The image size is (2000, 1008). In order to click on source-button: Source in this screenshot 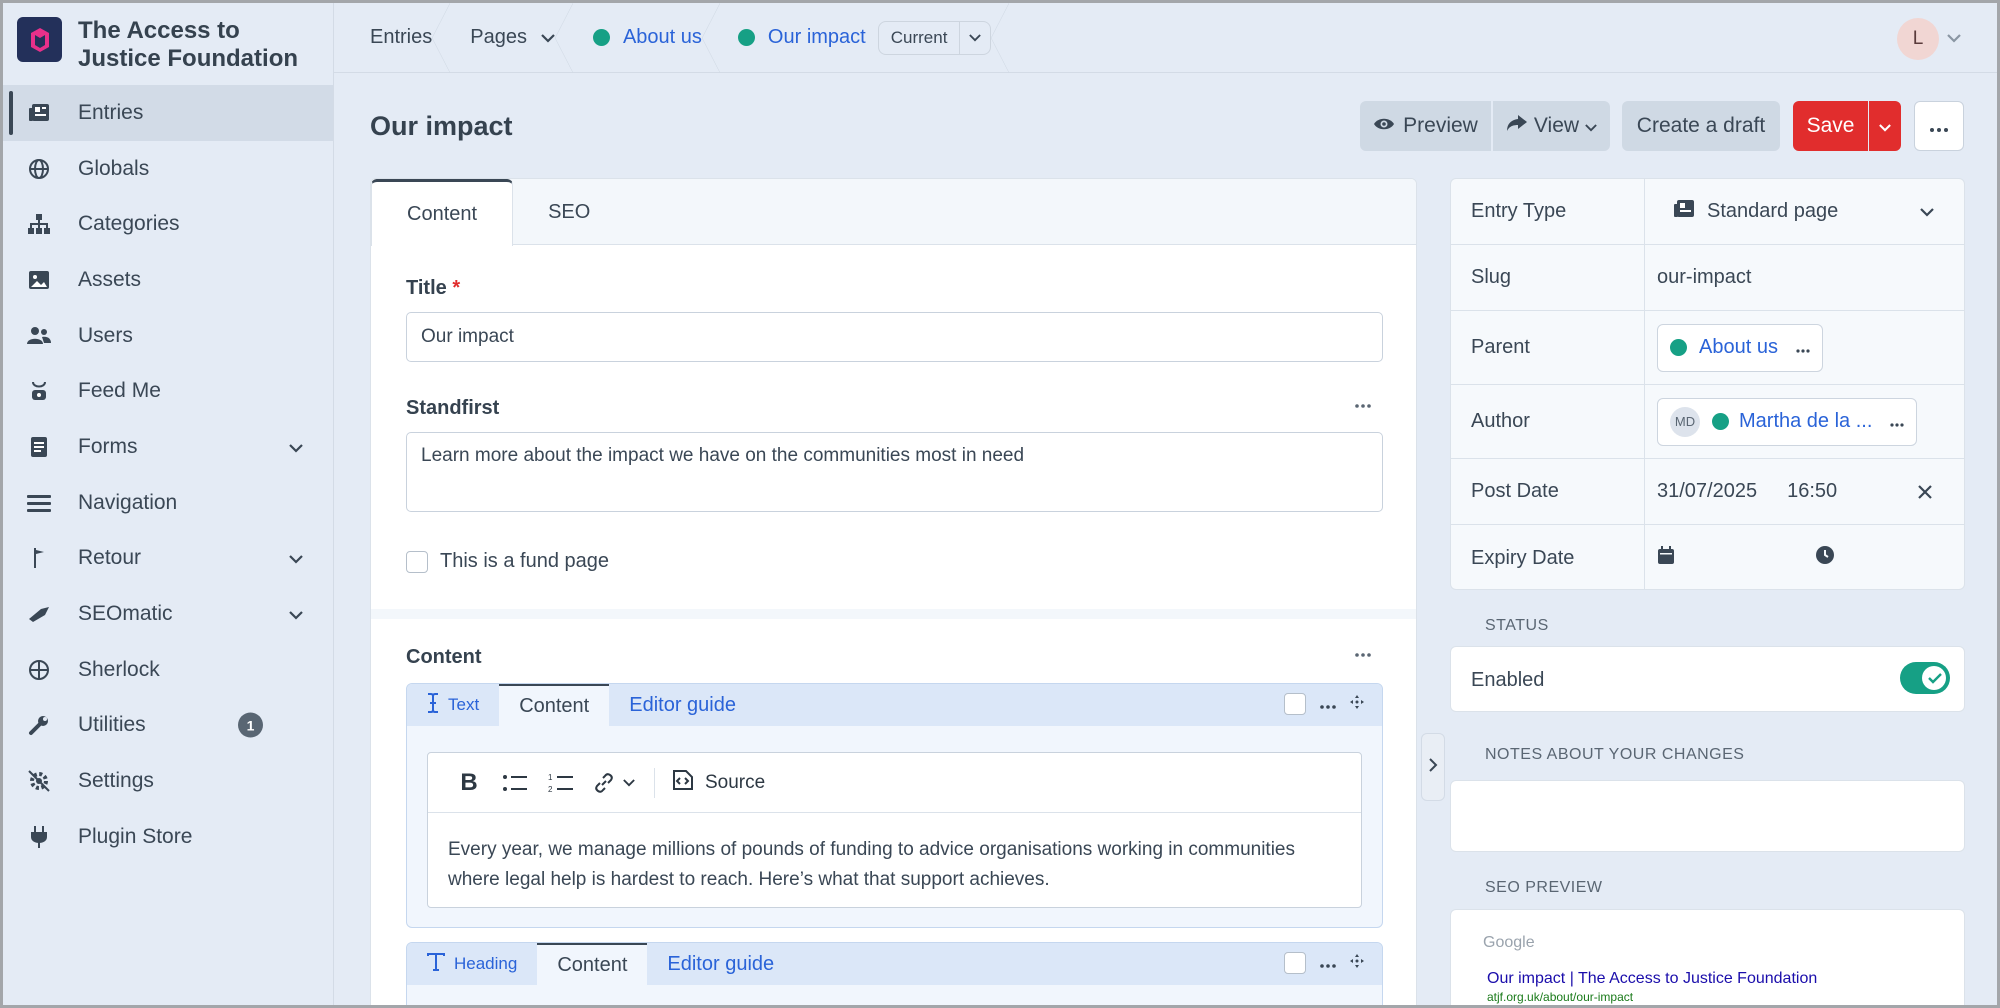, I will do `click(718, 783)`.